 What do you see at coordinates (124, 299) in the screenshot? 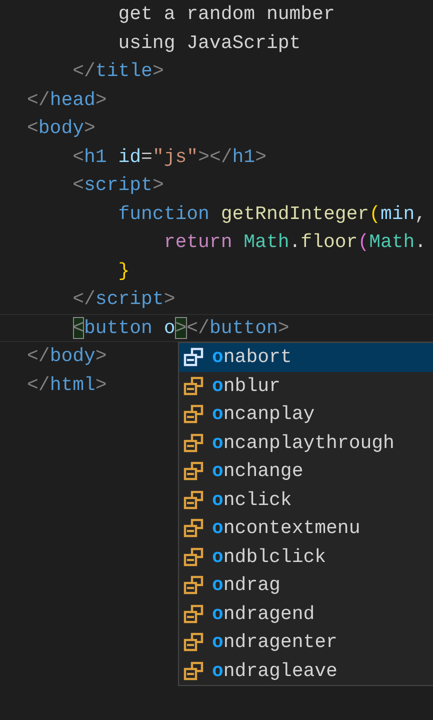
I see `code-line: </script>` at bounding box center [124, 299].